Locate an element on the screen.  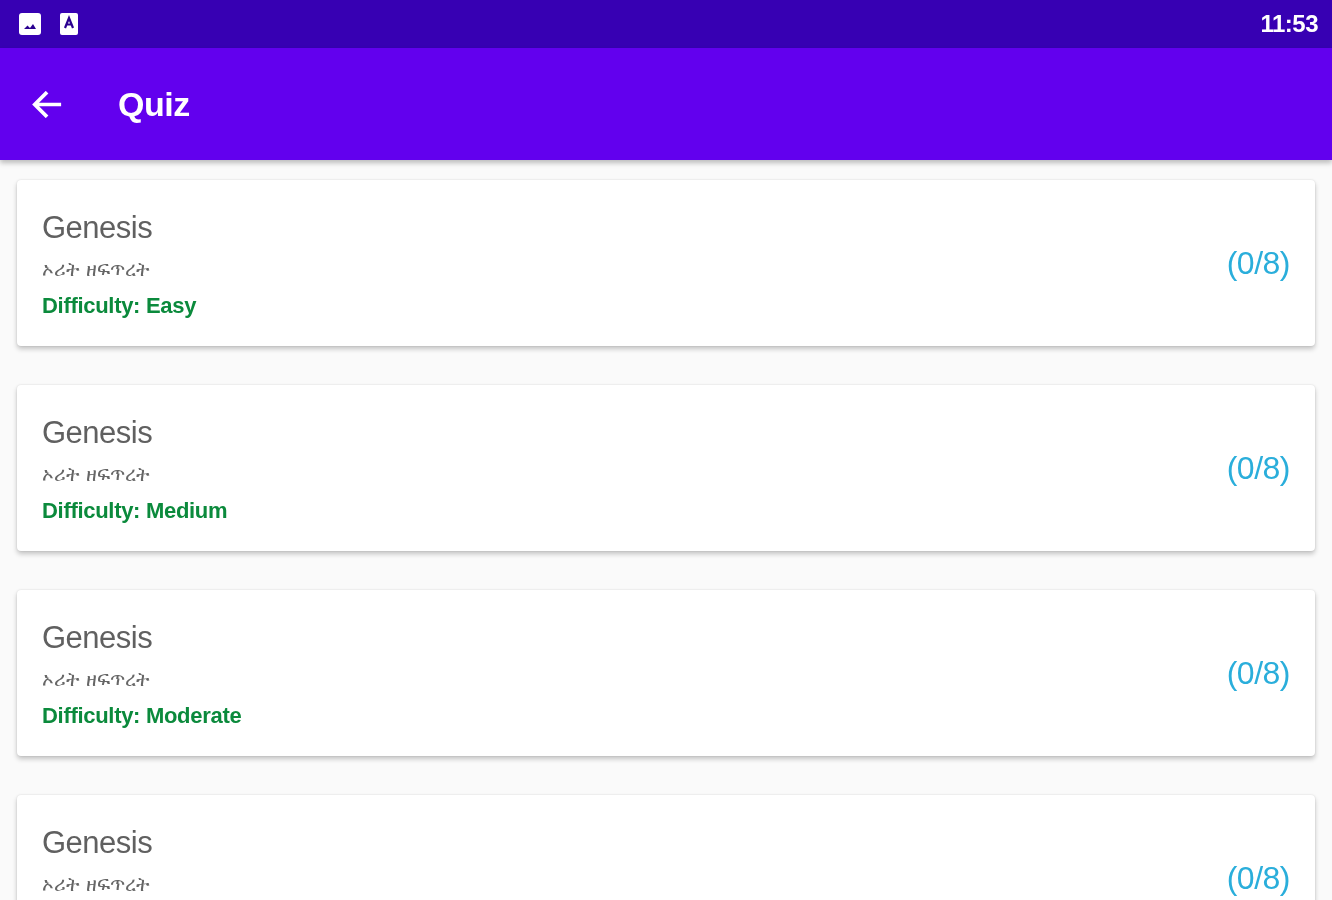
difficulty-label: Difficulty: Moderate is located at coordinates (142, 716).